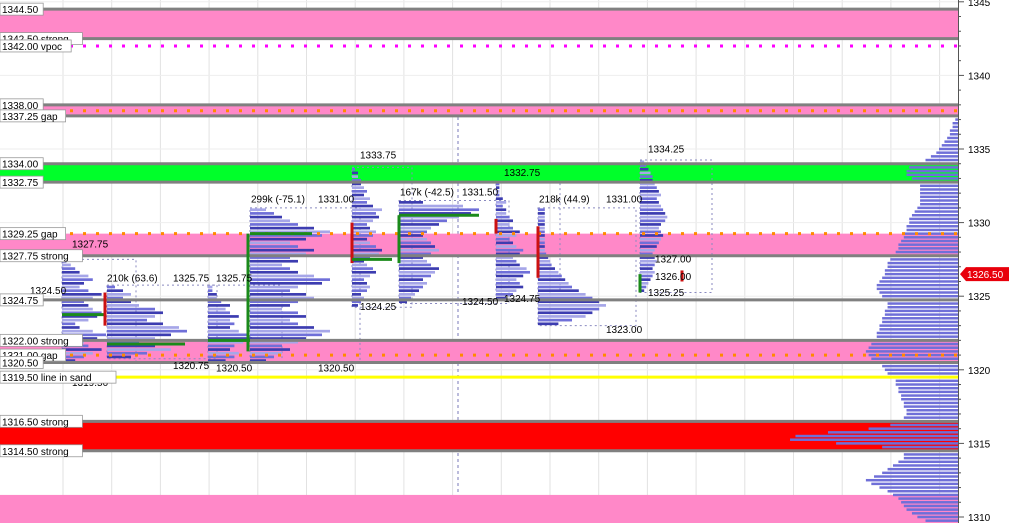 This screenshot has height=523, width=1009. What do you see at coordinates (480, 302) in the screenshot?
I see `price-annotation: 1324.50` at bounding box center [480, 302].